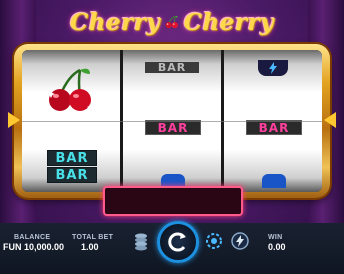 The height and width of the screenshot is (274, 344). I want to click on autoplay-icon, so click(214, 241).